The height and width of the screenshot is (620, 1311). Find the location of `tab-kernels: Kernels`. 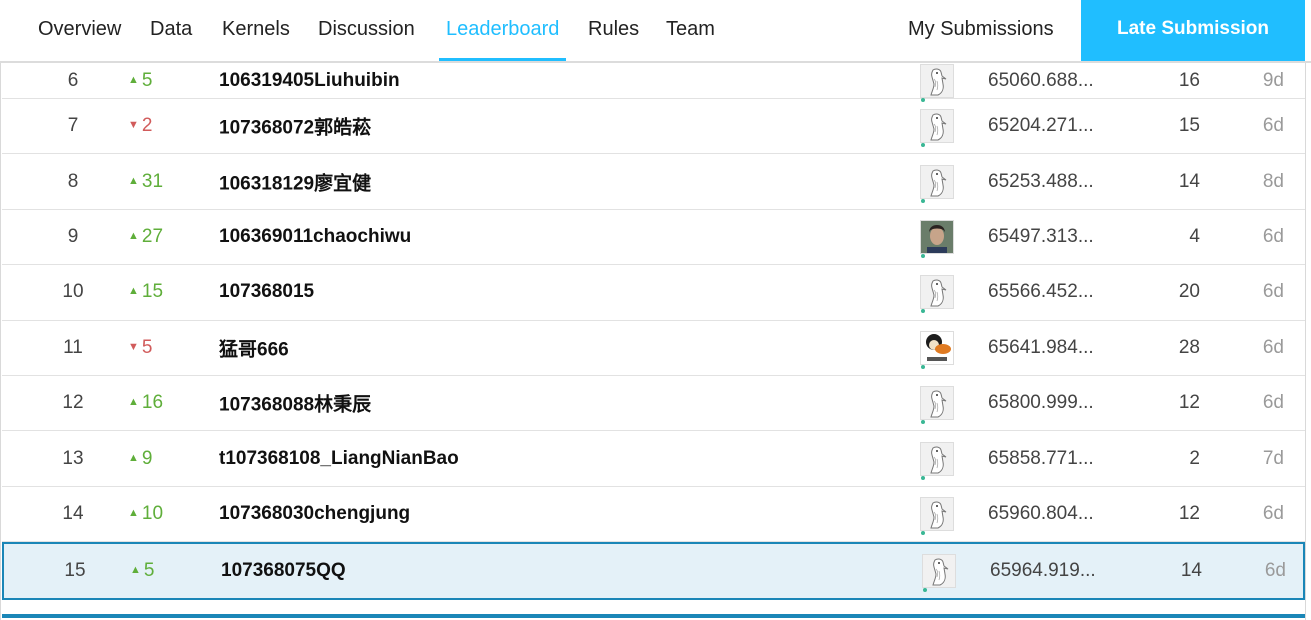

tab-kernels: Kernels is located at coordinates (256, 30).